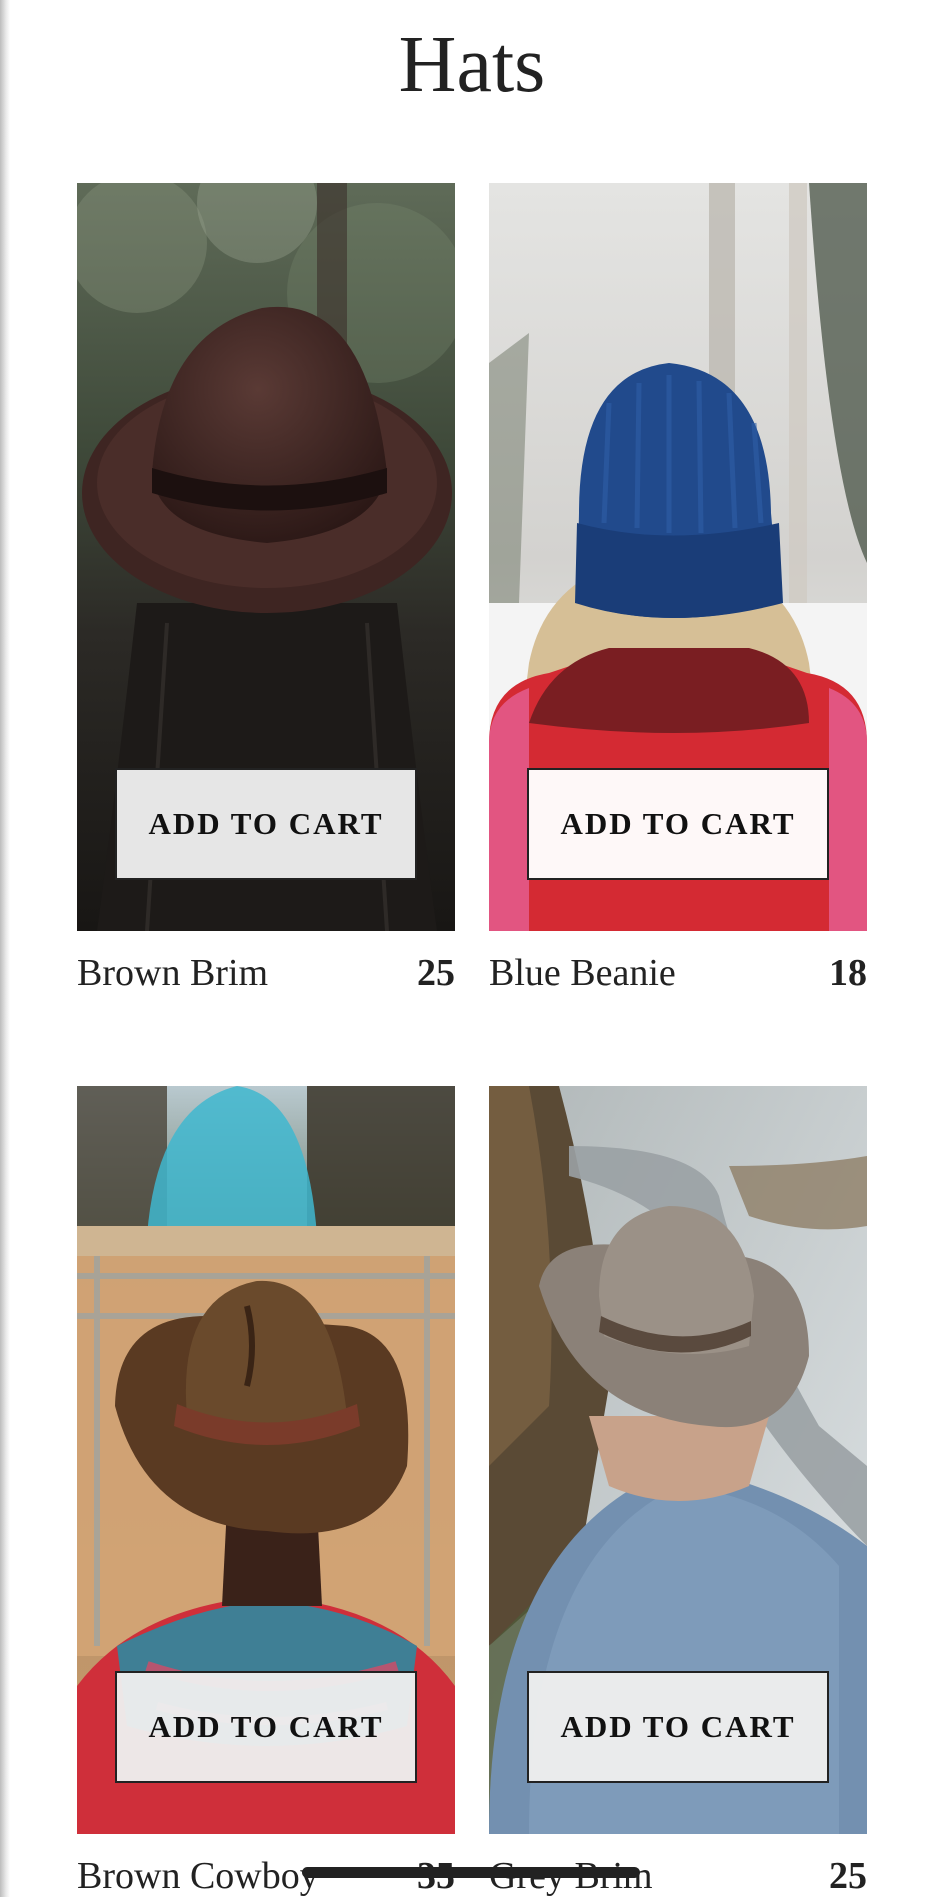 Image resolution: width=944 pixels, height=1897 pixels. Describe the element at coordinates (173, 973) in the screenshot. I see `product-name: Brown Brim` at that location.